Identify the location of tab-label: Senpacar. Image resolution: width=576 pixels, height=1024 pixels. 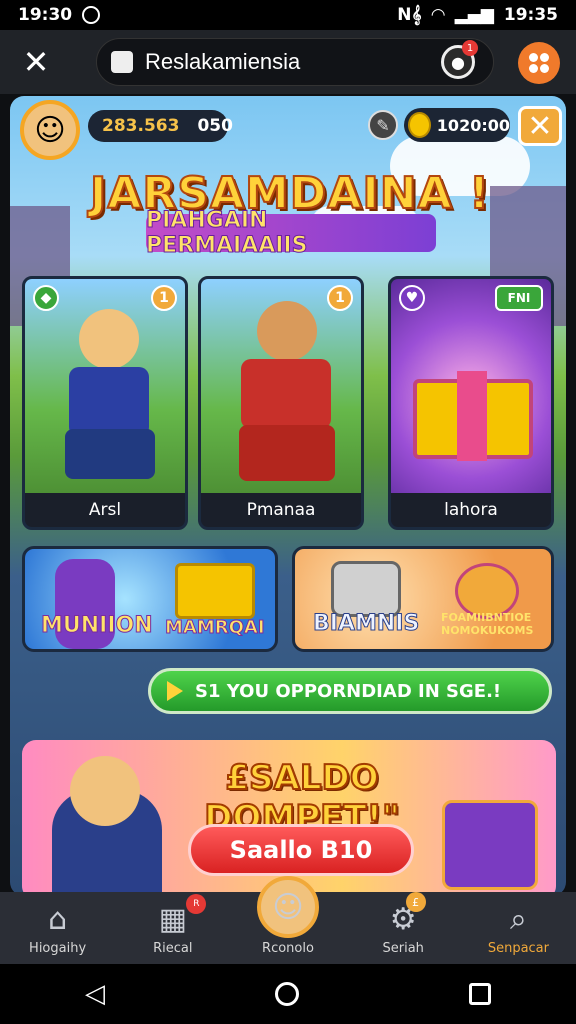
(518, 948).